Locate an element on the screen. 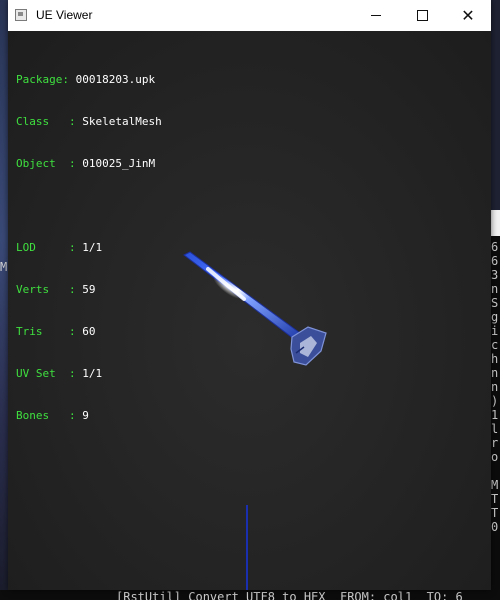 Image resolution: width=500 pixels, height=600 pixels. title-bar: UE Viewer ✕ is located at coordinates (249, 15).